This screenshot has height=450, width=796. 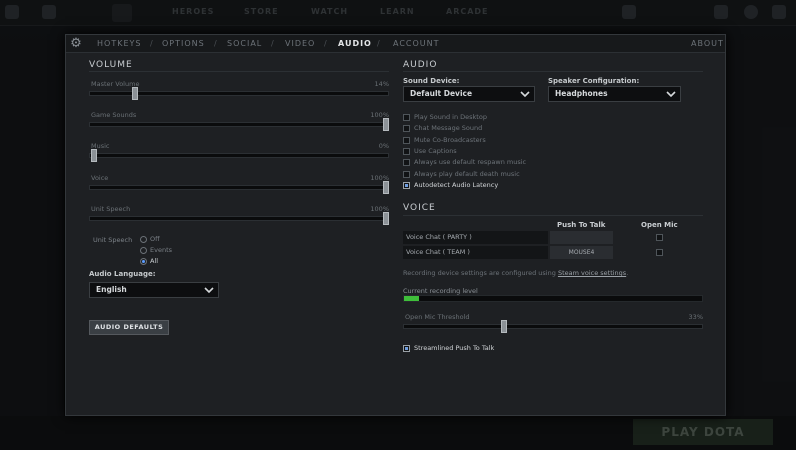 What do you see at coordinates (154, 261) in the screenshot?
I see `radio-label-all: All` at bounding box center [154, 261].